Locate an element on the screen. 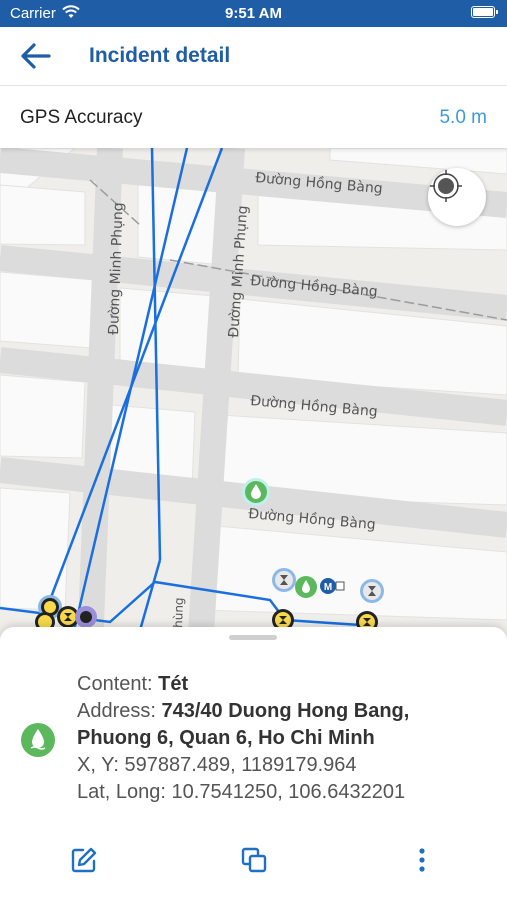 This screenshot has height=900, width=507. back-button is located at coordinates (35, 56).